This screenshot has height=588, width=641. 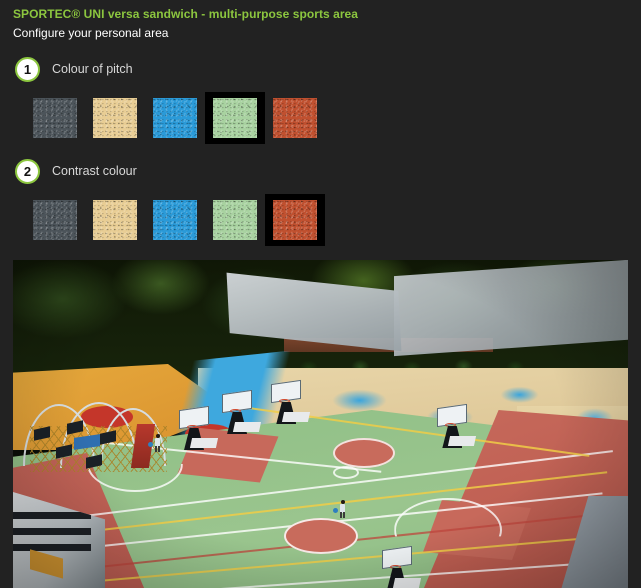 I want to click on step-1-header: 1 Colour of pitch, so click(x=320, y=69).